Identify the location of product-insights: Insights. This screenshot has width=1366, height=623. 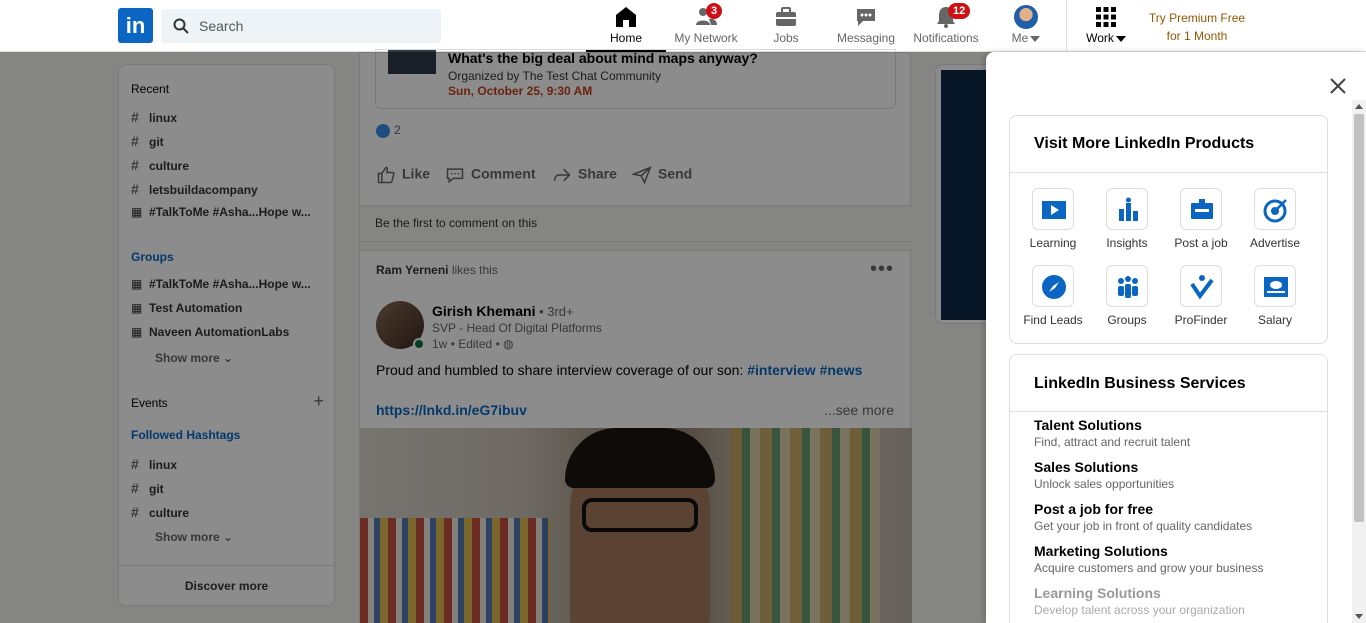
(1127, 219).